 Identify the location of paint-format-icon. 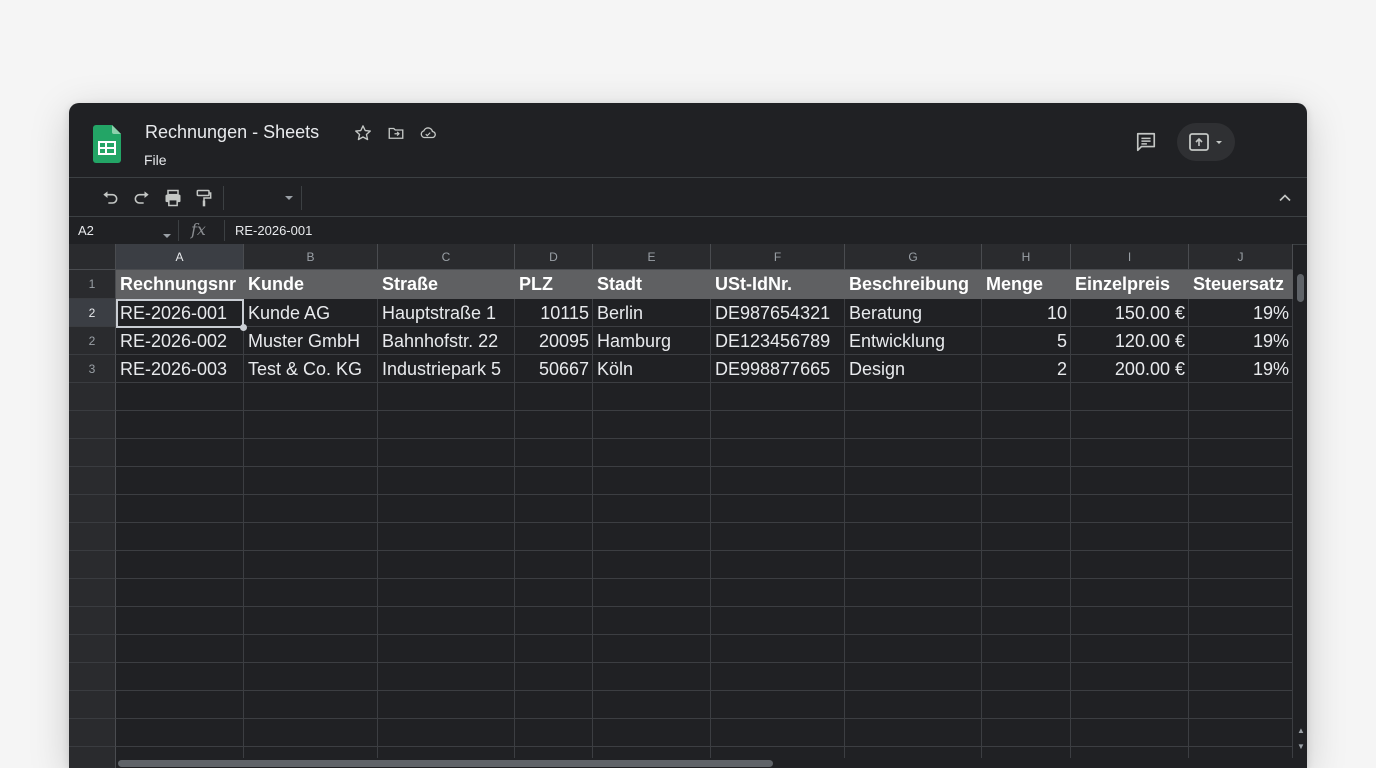
(204, 198).